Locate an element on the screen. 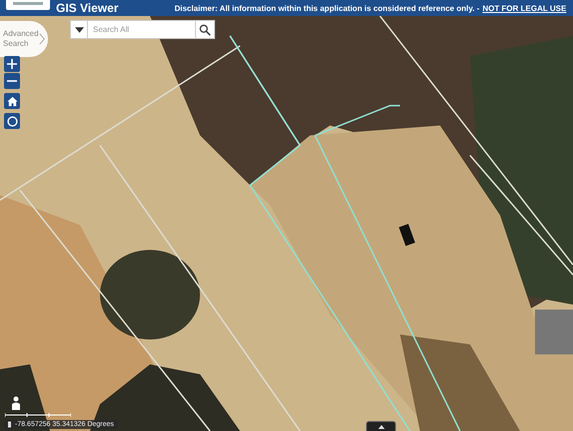 This screenshot has height=431, width=573. home-button is located at coordinates (12, 101).